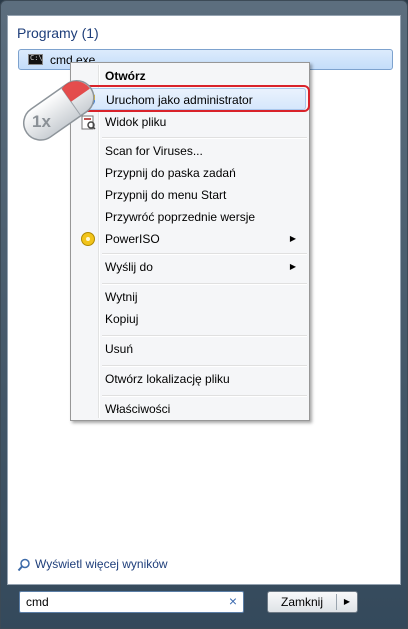 This screenshot has height=629, width=408. I want to click on search-input-value: cmd, so click(37, 602).